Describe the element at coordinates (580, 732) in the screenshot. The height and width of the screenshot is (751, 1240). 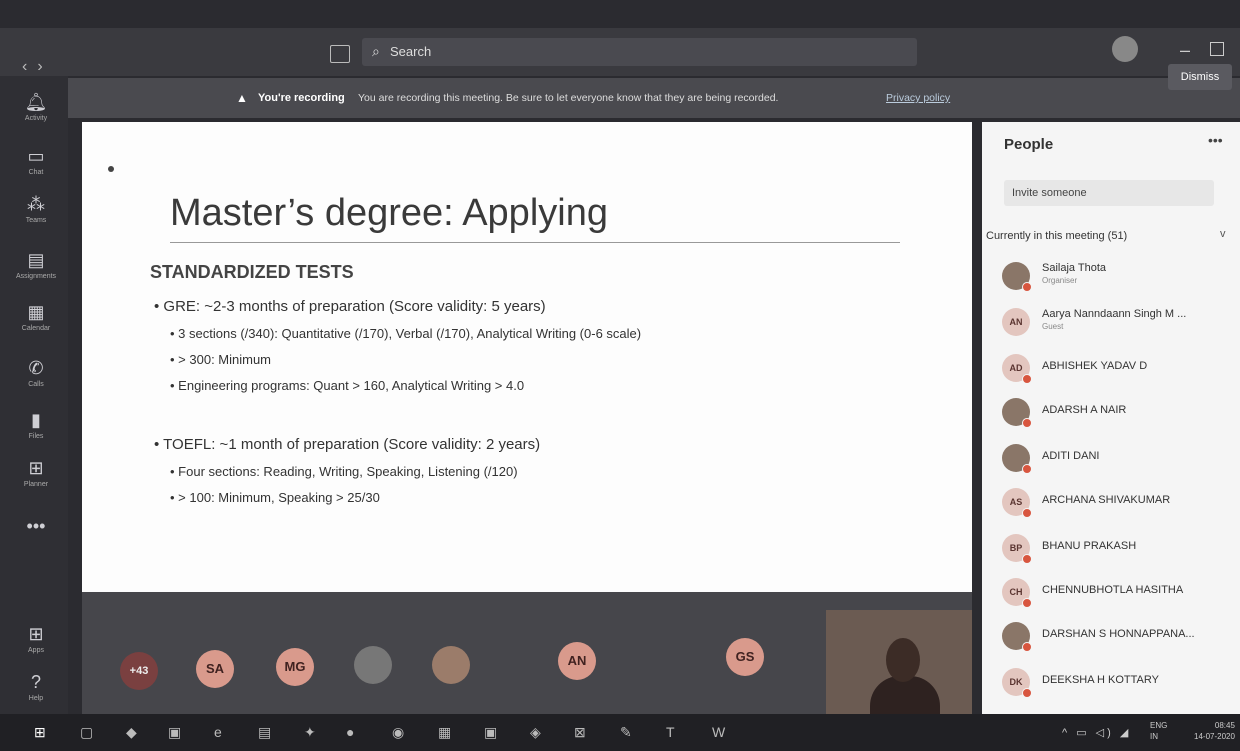
I see `taskbar-app-icon: ⊠` at that location.